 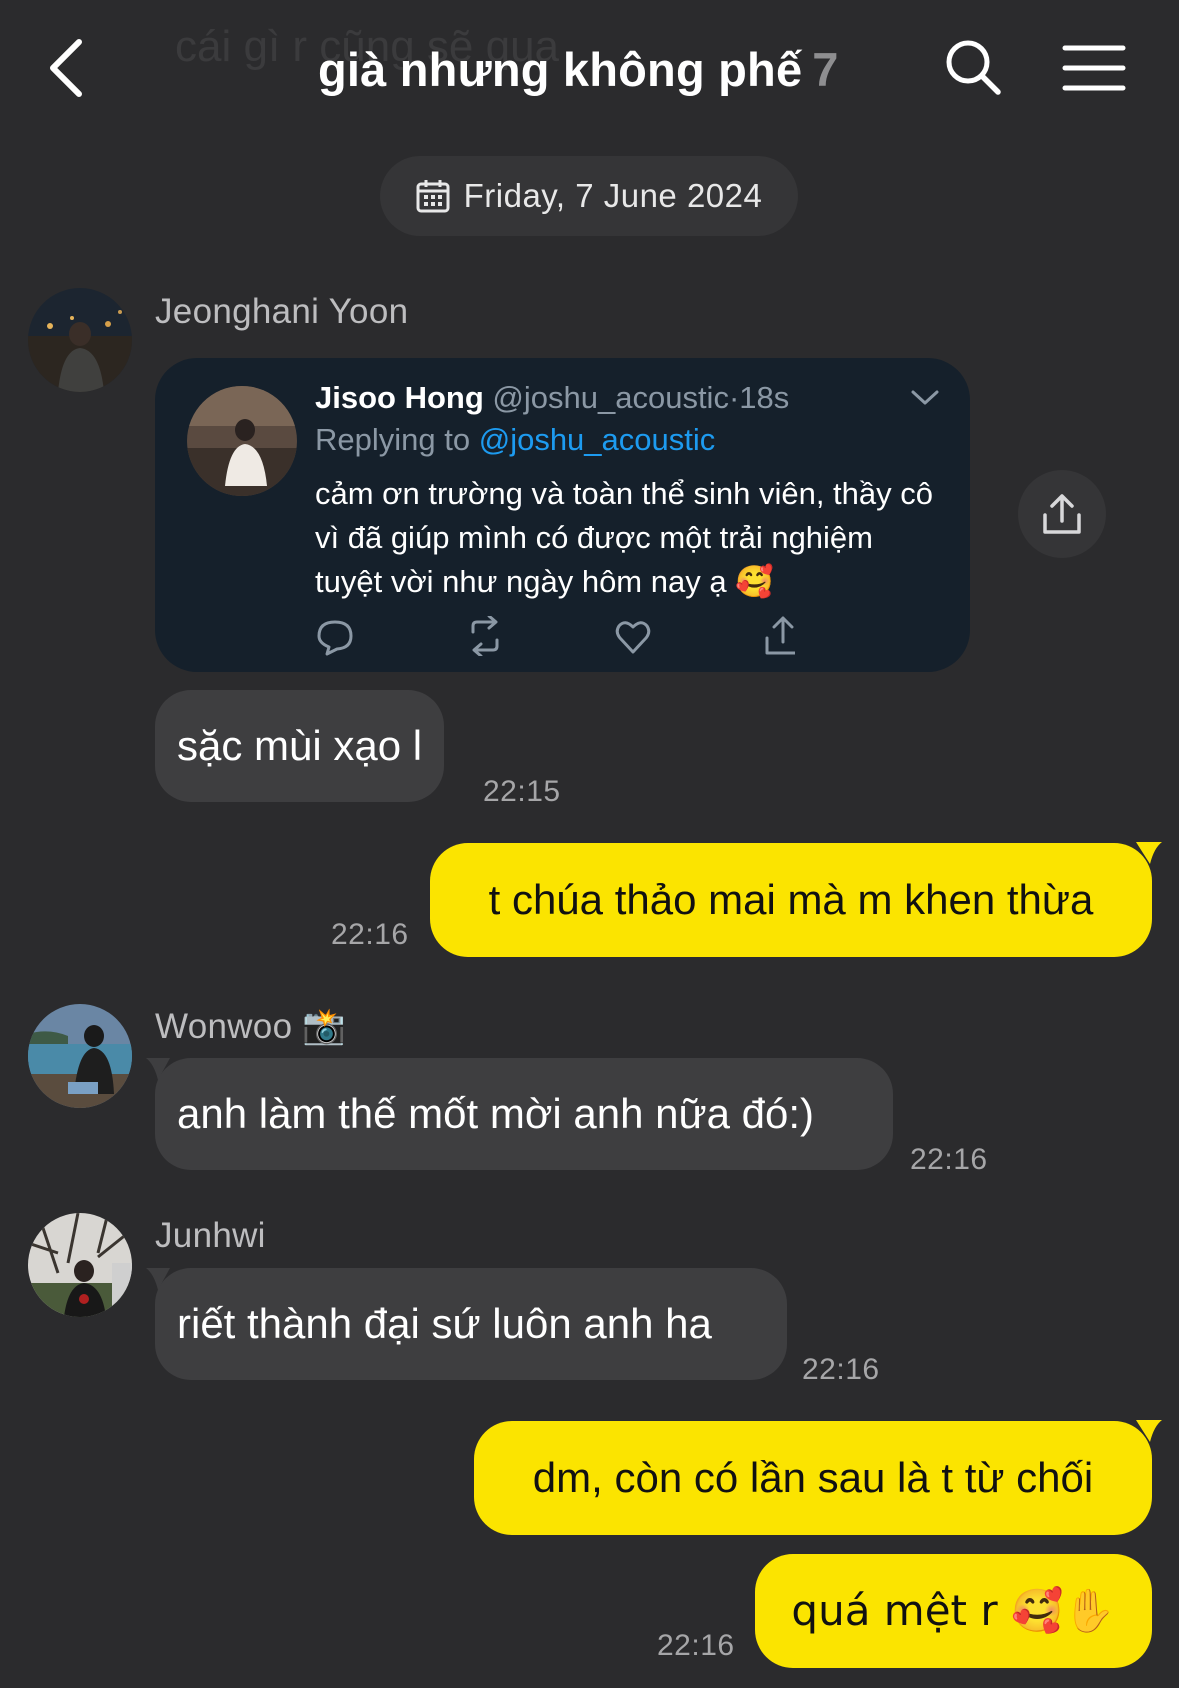 I want to click on tweet-avatar, so click(x=242, y=441).